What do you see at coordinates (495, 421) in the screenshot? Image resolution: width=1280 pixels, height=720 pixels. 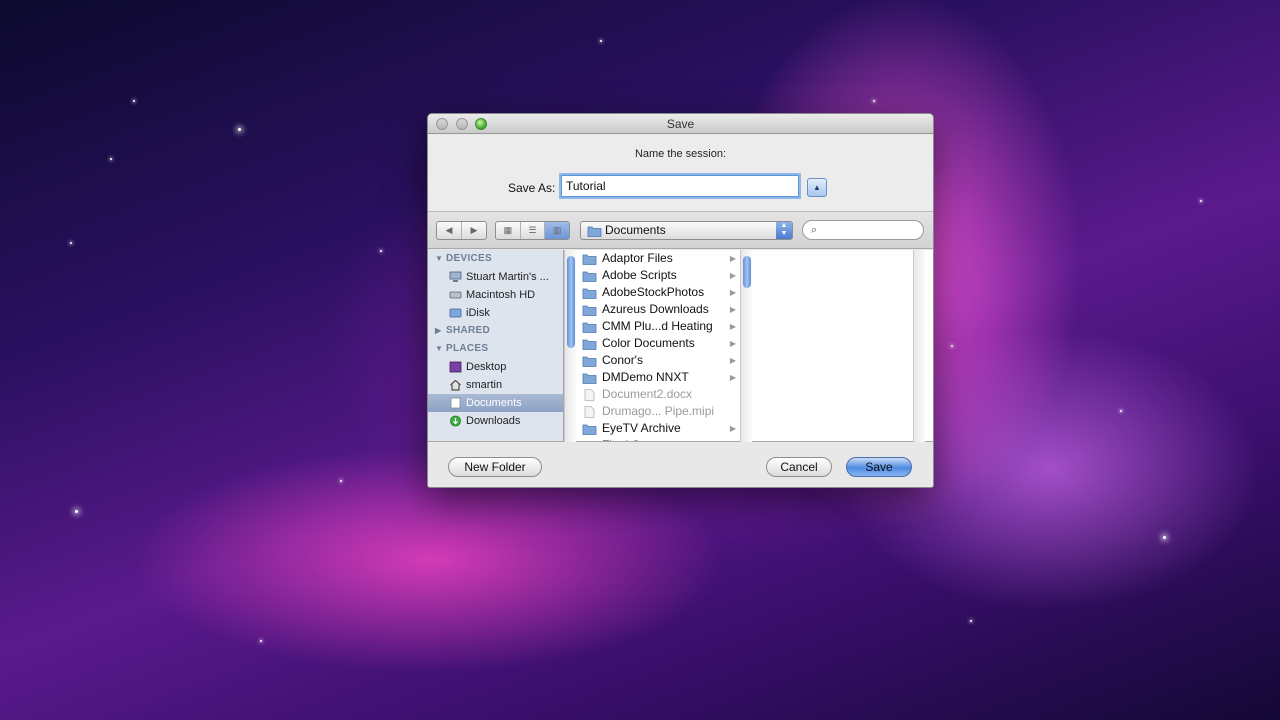 I see `sidebar-item-downloads: Downloads` at bounding box center [495, 421].